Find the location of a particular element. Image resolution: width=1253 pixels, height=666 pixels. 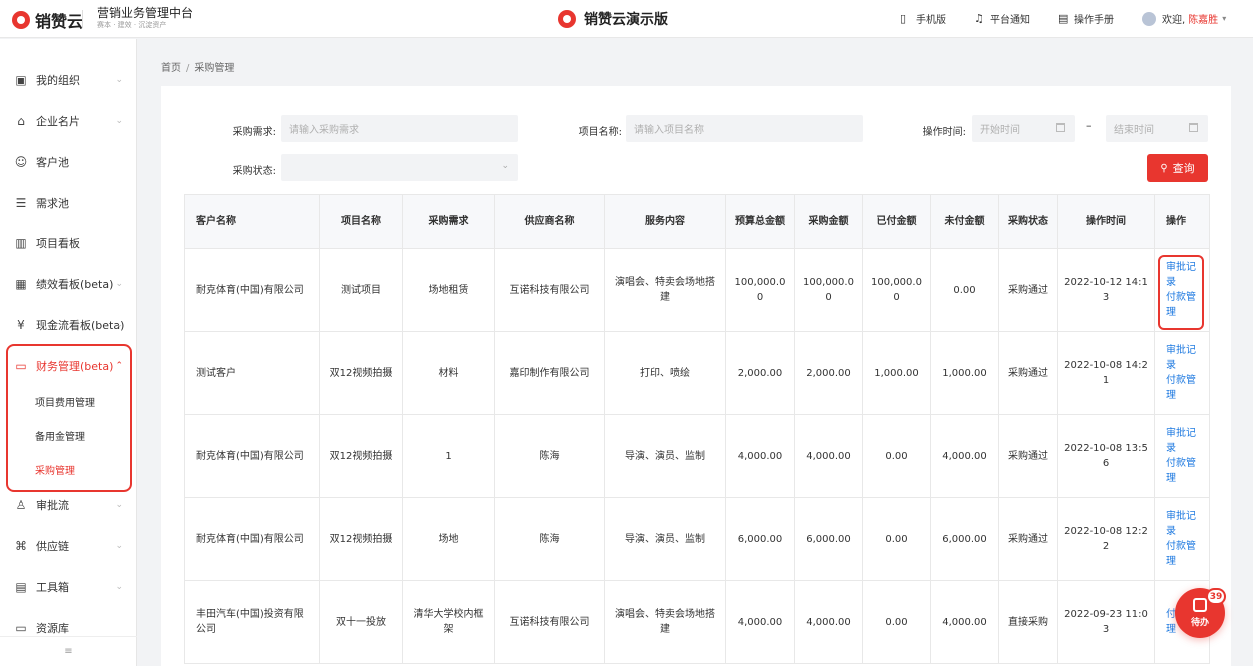

end-time-placeholder: 结束时间 is located at coordinates (1134, 130).